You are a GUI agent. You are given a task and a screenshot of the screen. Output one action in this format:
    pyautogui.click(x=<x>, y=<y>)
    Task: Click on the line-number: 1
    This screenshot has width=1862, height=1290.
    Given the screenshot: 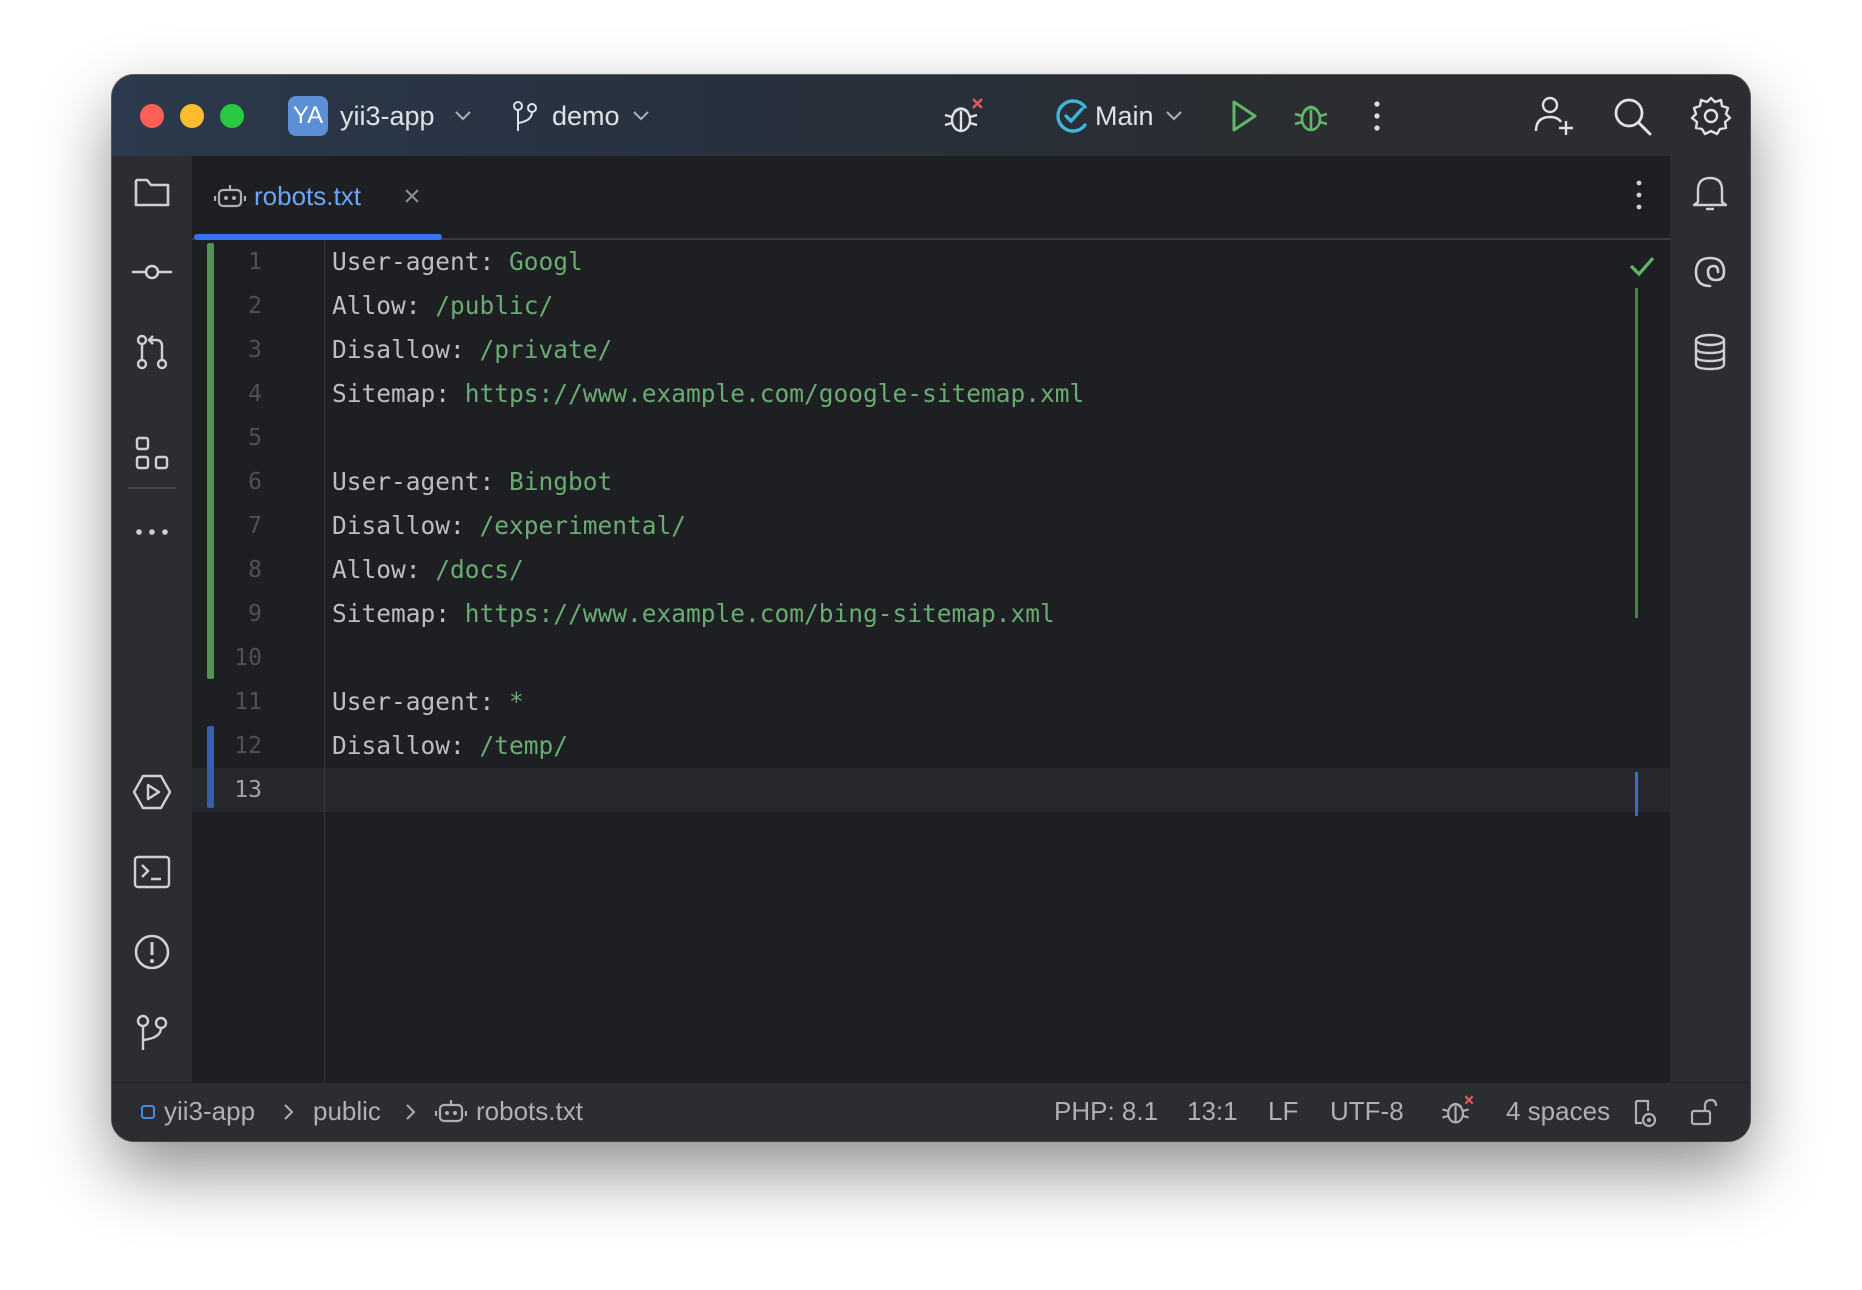 What is the action you would take?
    pyautogui.click(x=255, y=262)
    